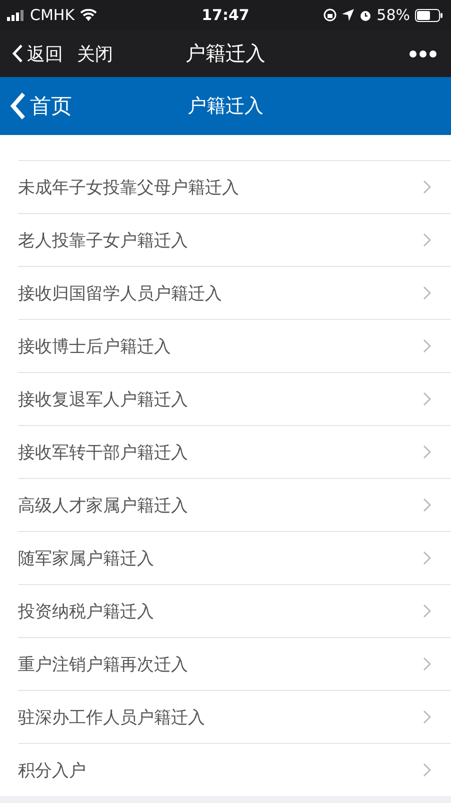  What do you see at coordinates (234, 346) in the screenshot?
I see `list-item: 接收博士后户籍迁入` at bounding box center [234, 346].